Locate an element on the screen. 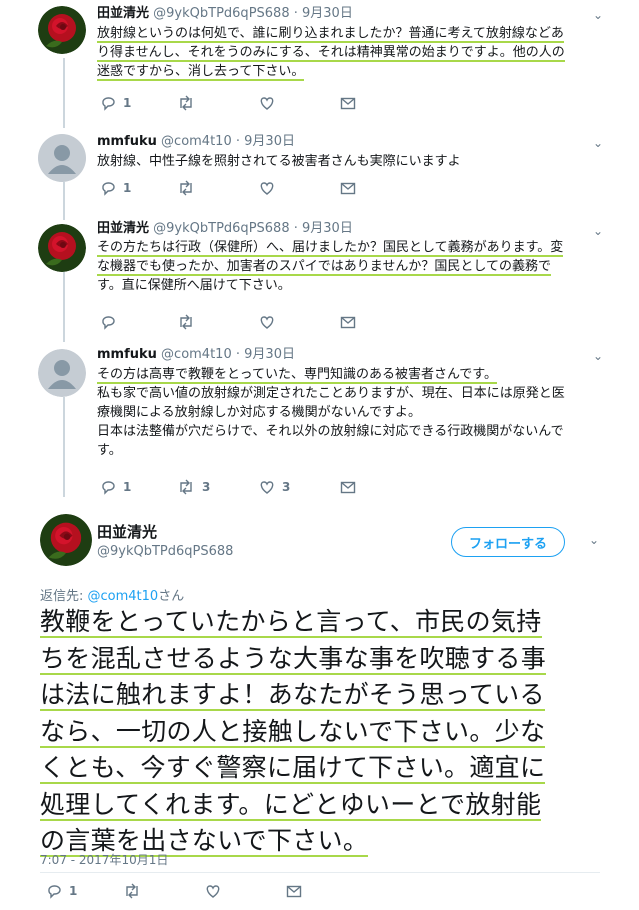 The height and width of the screenshot is (910, 639). tweet-actions is located at coordinates (230, 322).